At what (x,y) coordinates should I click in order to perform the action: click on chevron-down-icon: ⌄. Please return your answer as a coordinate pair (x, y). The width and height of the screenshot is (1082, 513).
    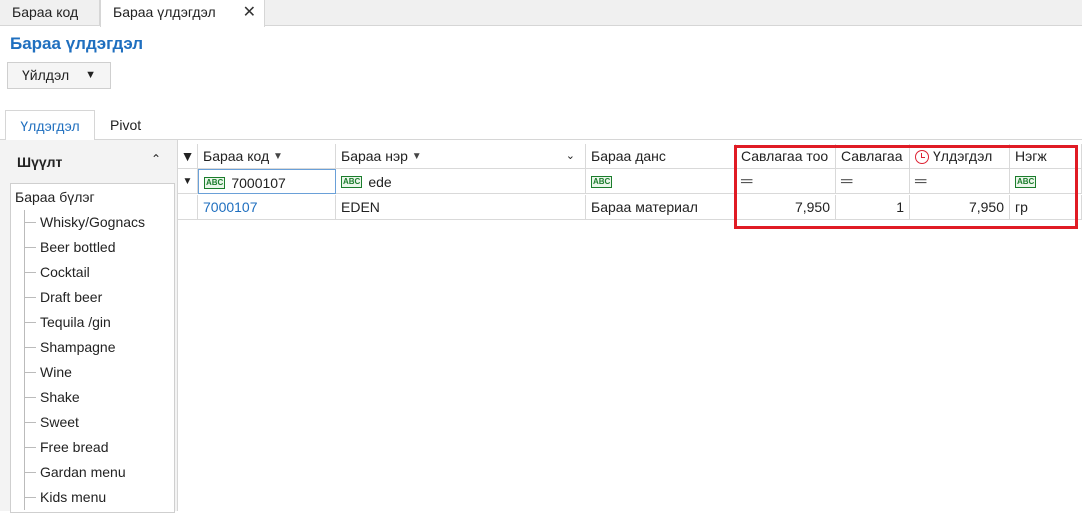
    Looking at the image, I should click on (570, 156).